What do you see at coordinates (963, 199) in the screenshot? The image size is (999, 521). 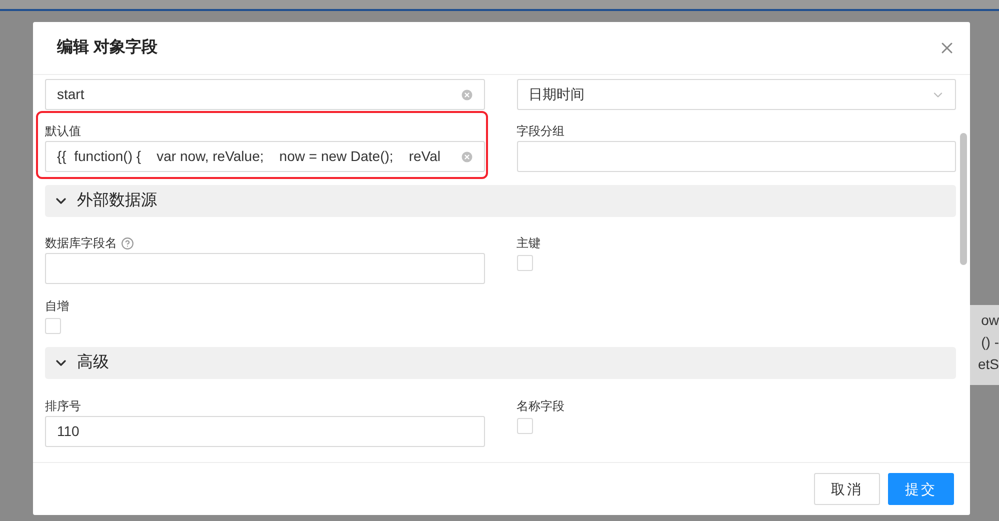 I see `scrollbar-thumb` at bounding box center [963, 199].